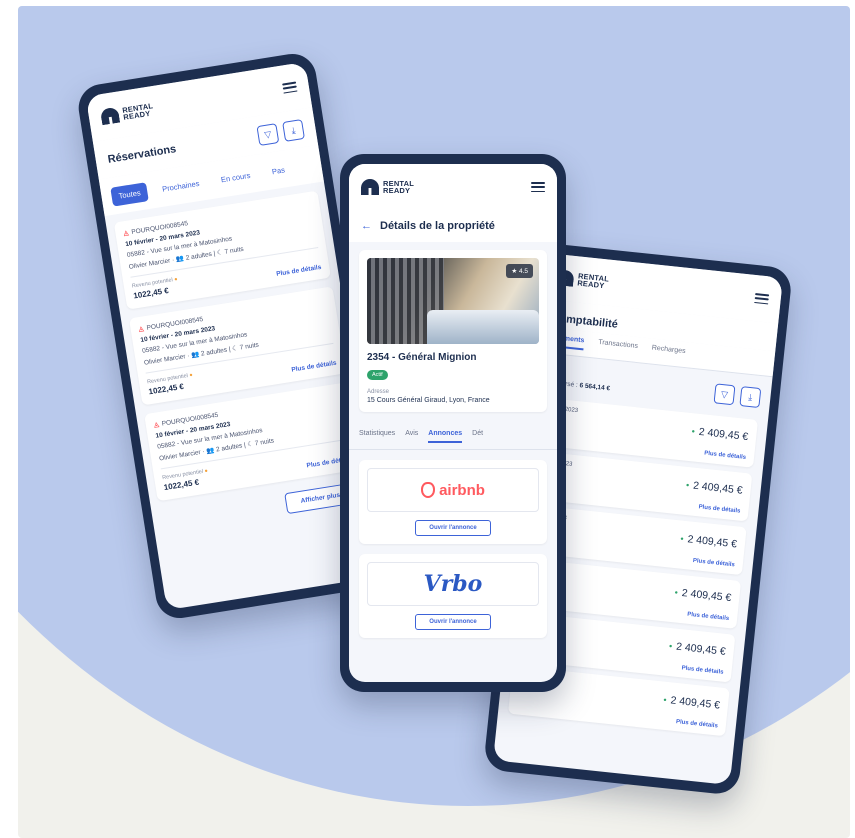 The image size is (855, 838). I want to click on back-arrow-icon: ←, so click(366, 226).